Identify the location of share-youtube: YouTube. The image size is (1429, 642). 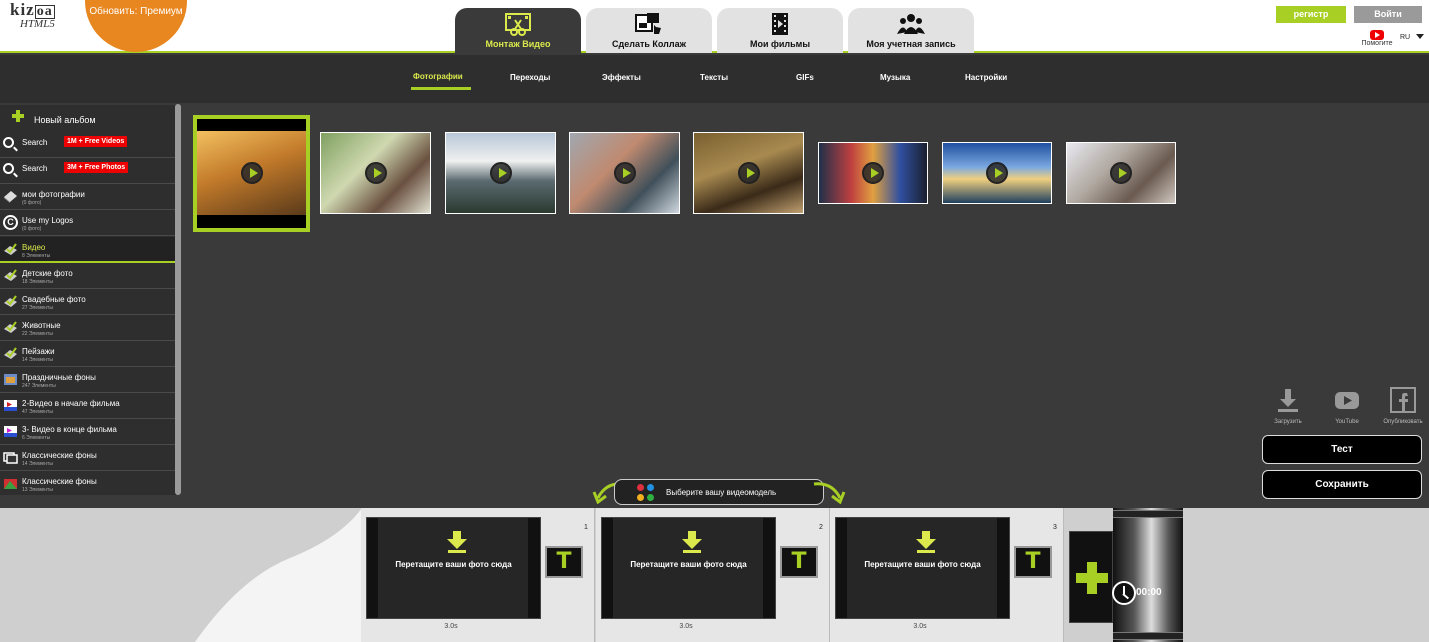
(1347, 407).